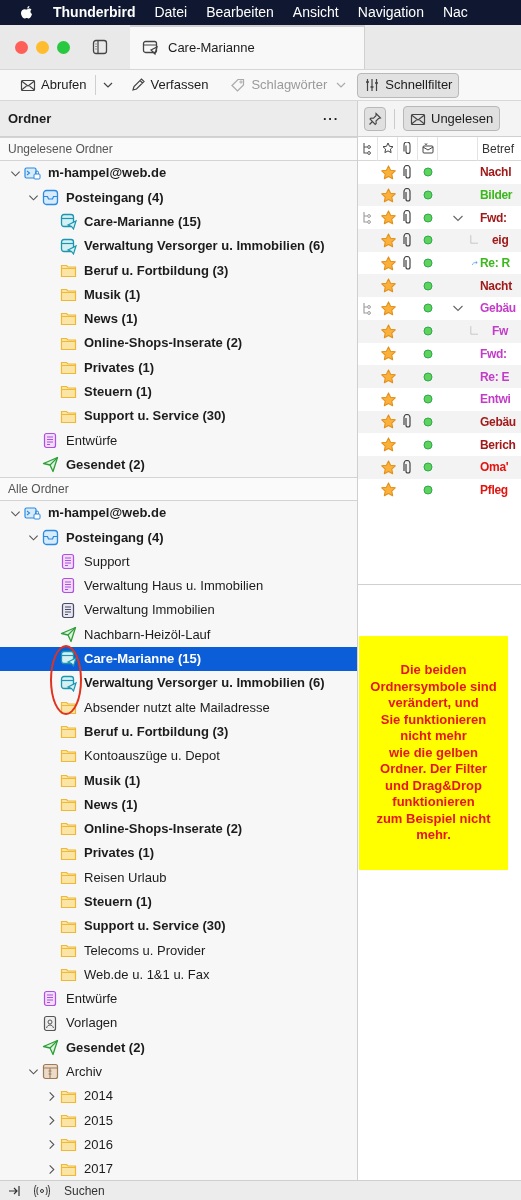  I want to click on collapse-icon, so click(14, 1190).